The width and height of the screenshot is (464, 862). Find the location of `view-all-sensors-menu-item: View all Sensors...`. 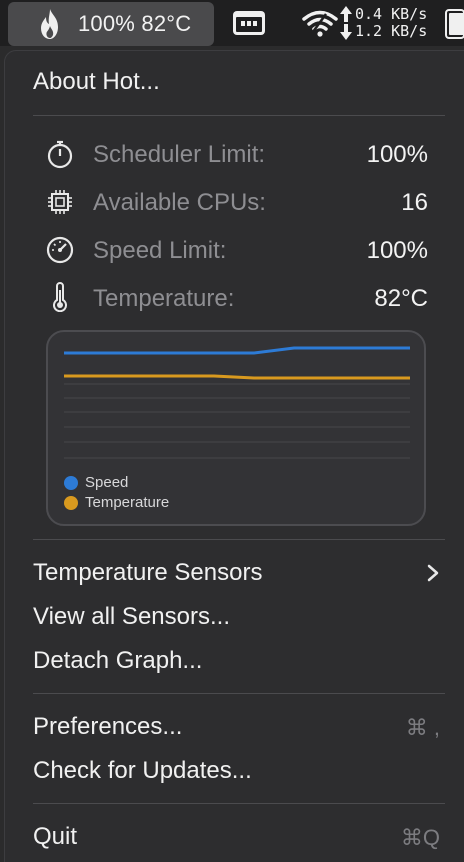

view-all-sensors-menu-item: View all Sensors... is located at coordinates (131, 617).